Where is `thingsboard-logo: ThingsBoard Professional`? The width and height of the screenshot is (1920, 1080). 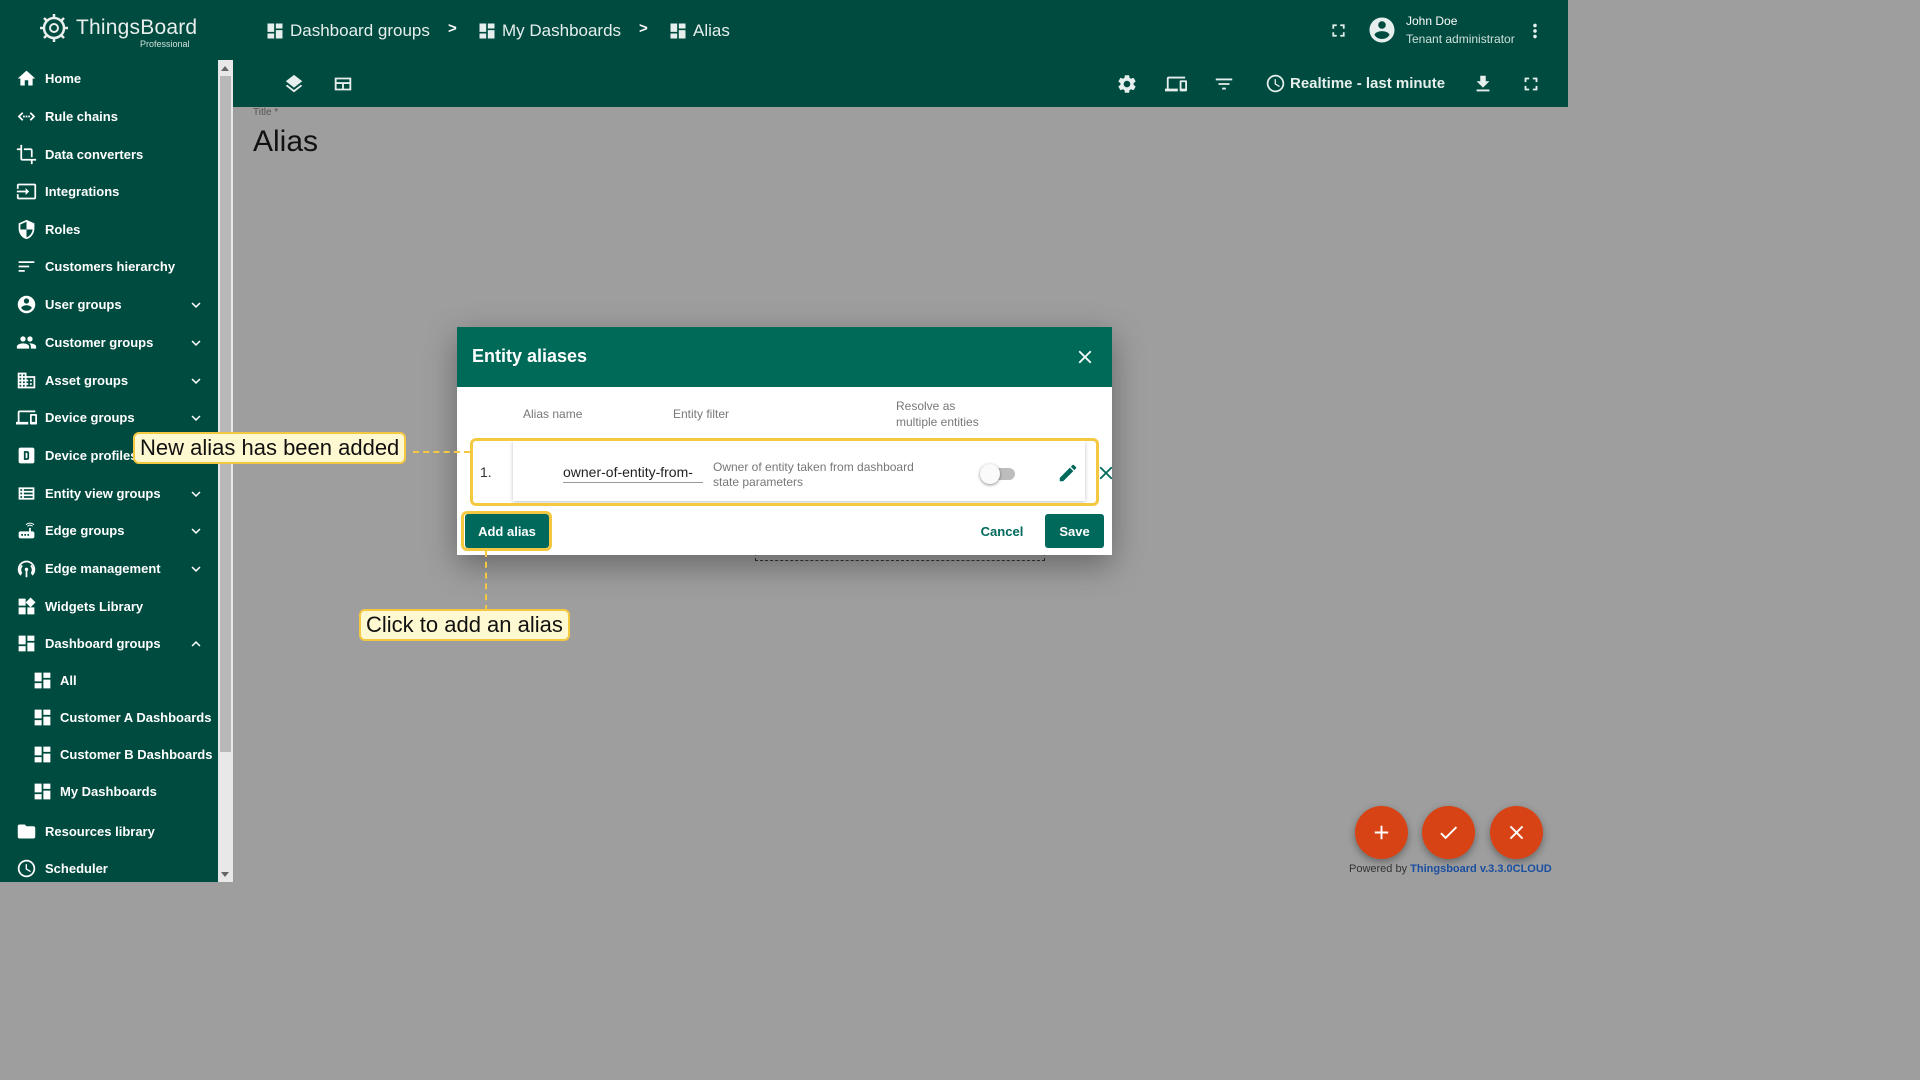
thingsboard-logo: ThingsBoard Professional is located at coordinates (123, 31).